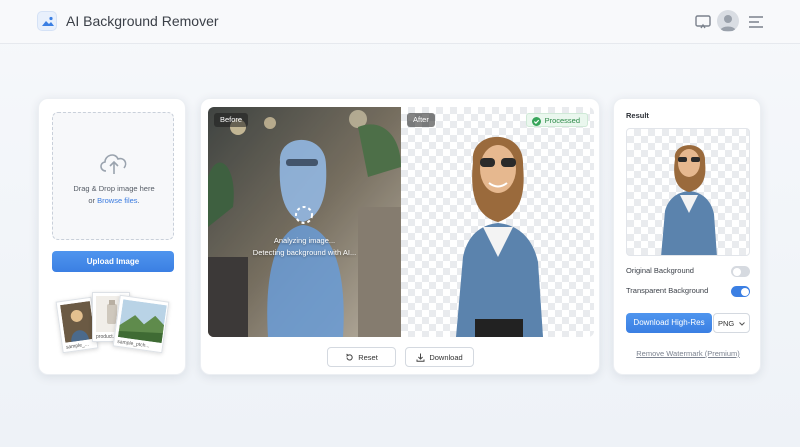  Describe the element at coordinates (142, 21) in the screenshot. I see `app-title: AI Background Remover` at that location.